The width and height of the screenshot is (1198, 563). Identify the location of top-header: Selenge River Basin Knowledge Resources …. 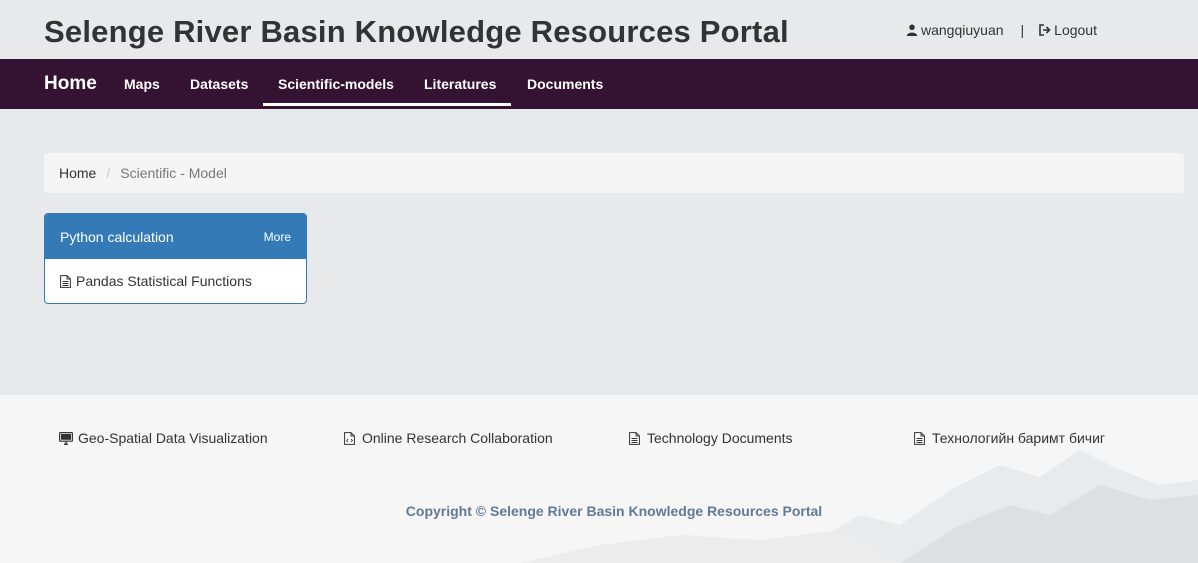
(599, 29).